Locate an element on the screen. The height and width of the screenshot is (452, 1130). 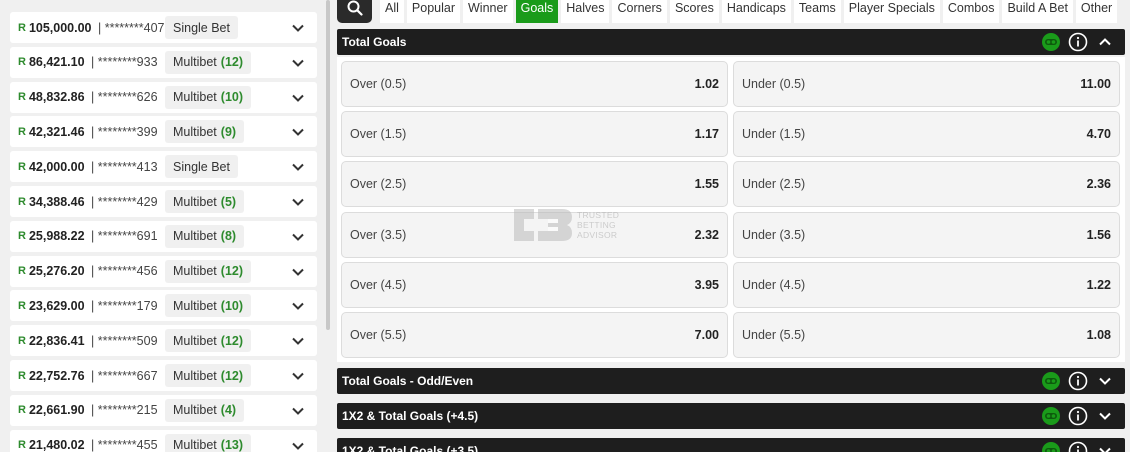
bet-account: | ********399 is located at coordinates (122, 131).